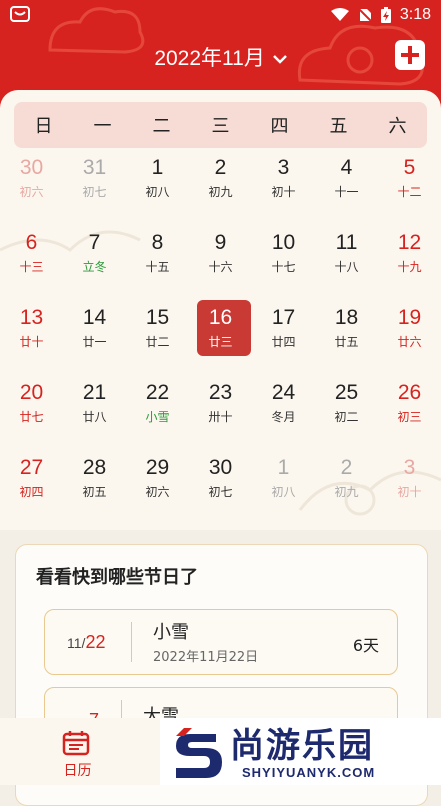  I want to click on day-cell: 11 十八, so click(346, 262).